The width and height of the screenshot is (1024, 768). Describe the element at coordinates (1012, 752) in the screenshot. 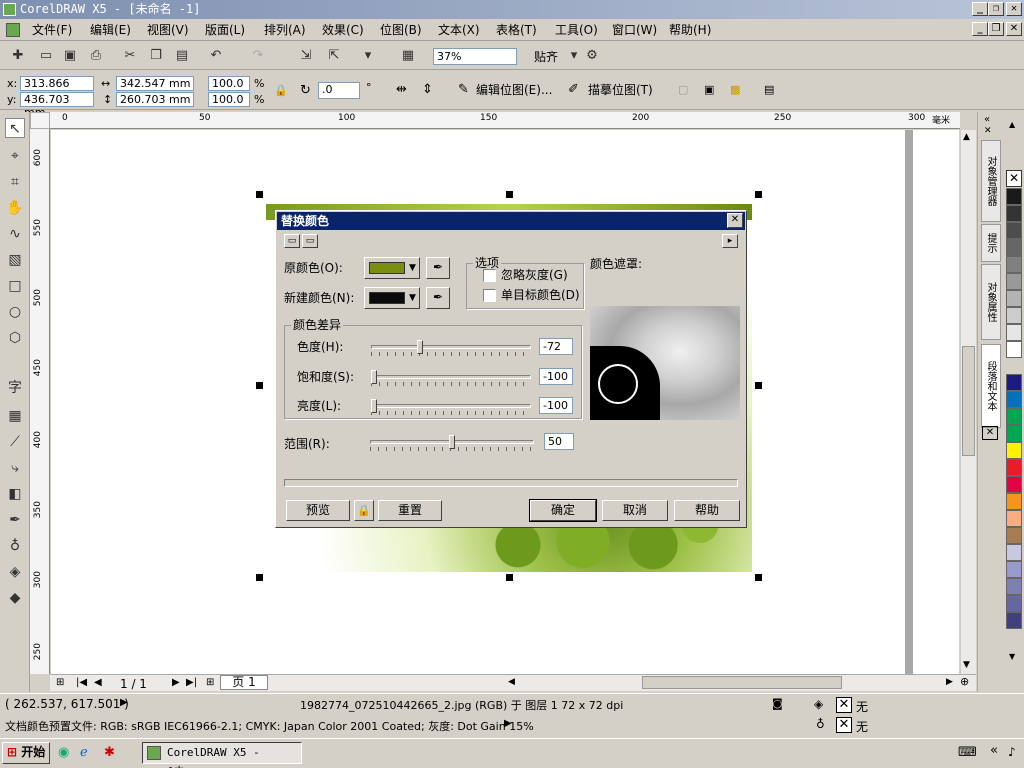

I see `tray-speaker-icon: ♪` at that location.